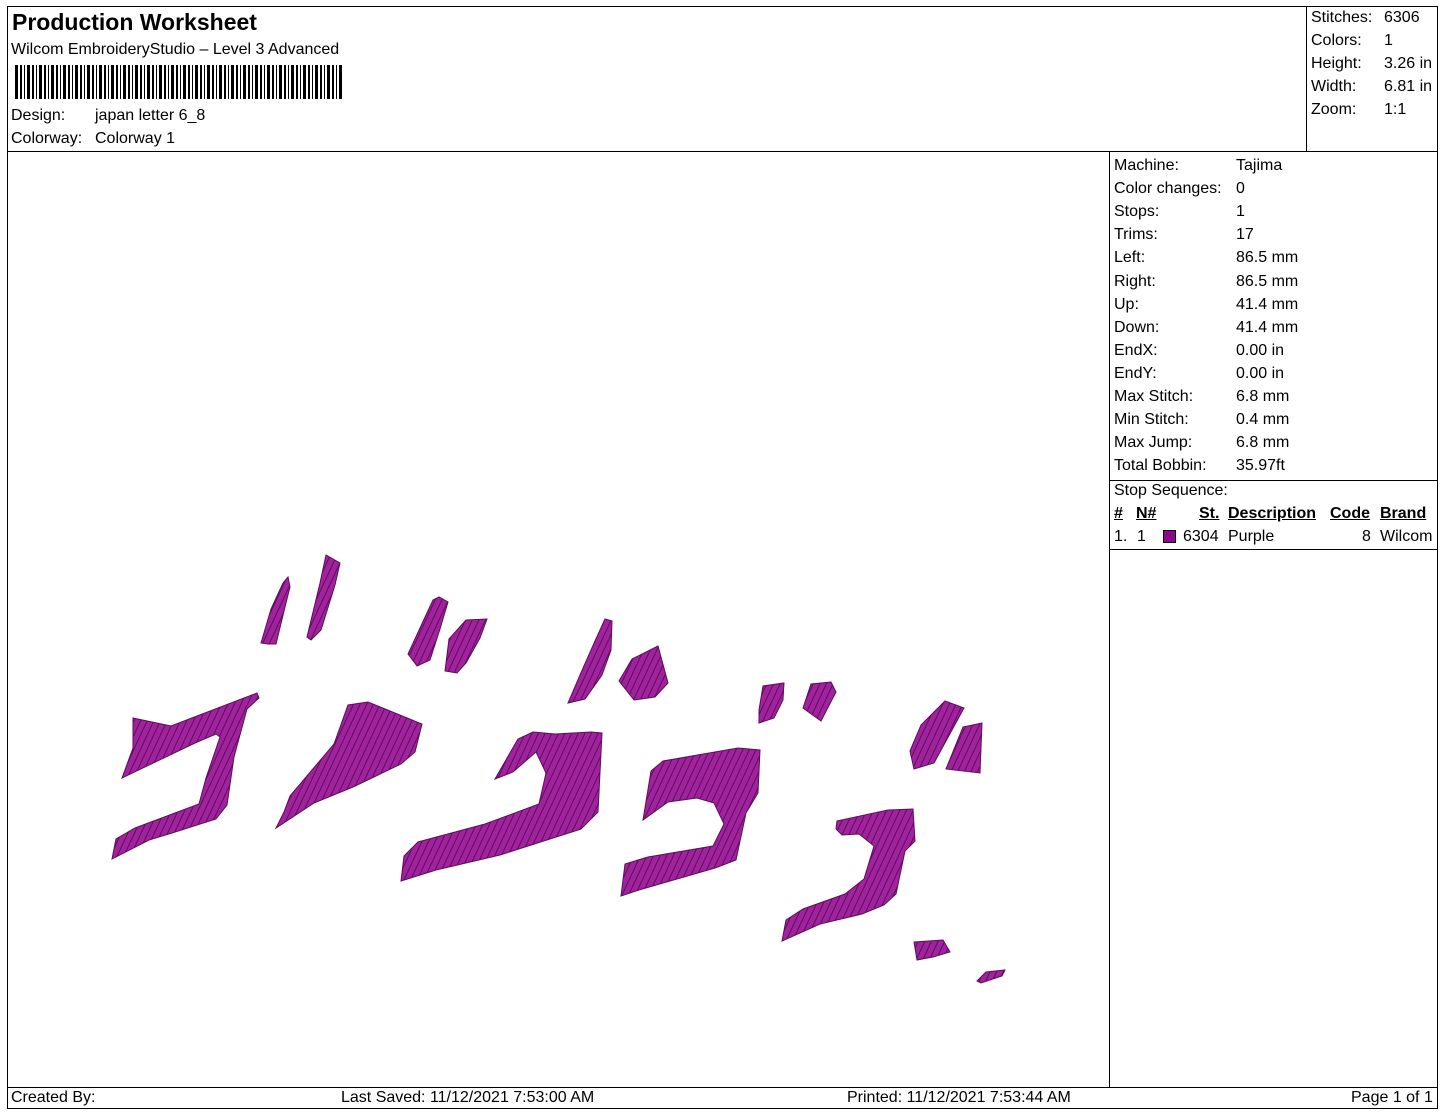 The width and height of the screenshot is (1445, 1112). I want to click on info-row: EndY: 0.00 in, so click(1199, 375).